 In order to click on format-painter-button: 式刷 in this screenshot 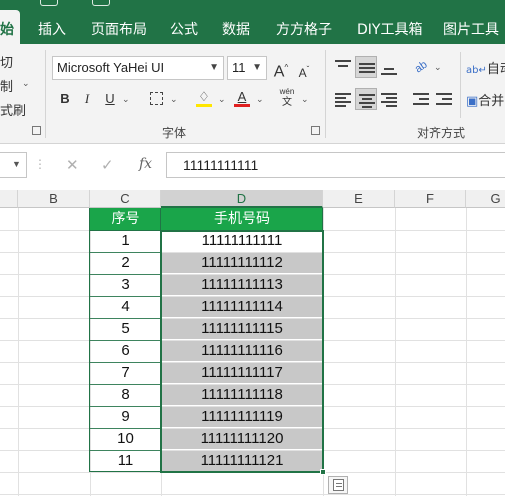, I will do `click(13, 109)`.